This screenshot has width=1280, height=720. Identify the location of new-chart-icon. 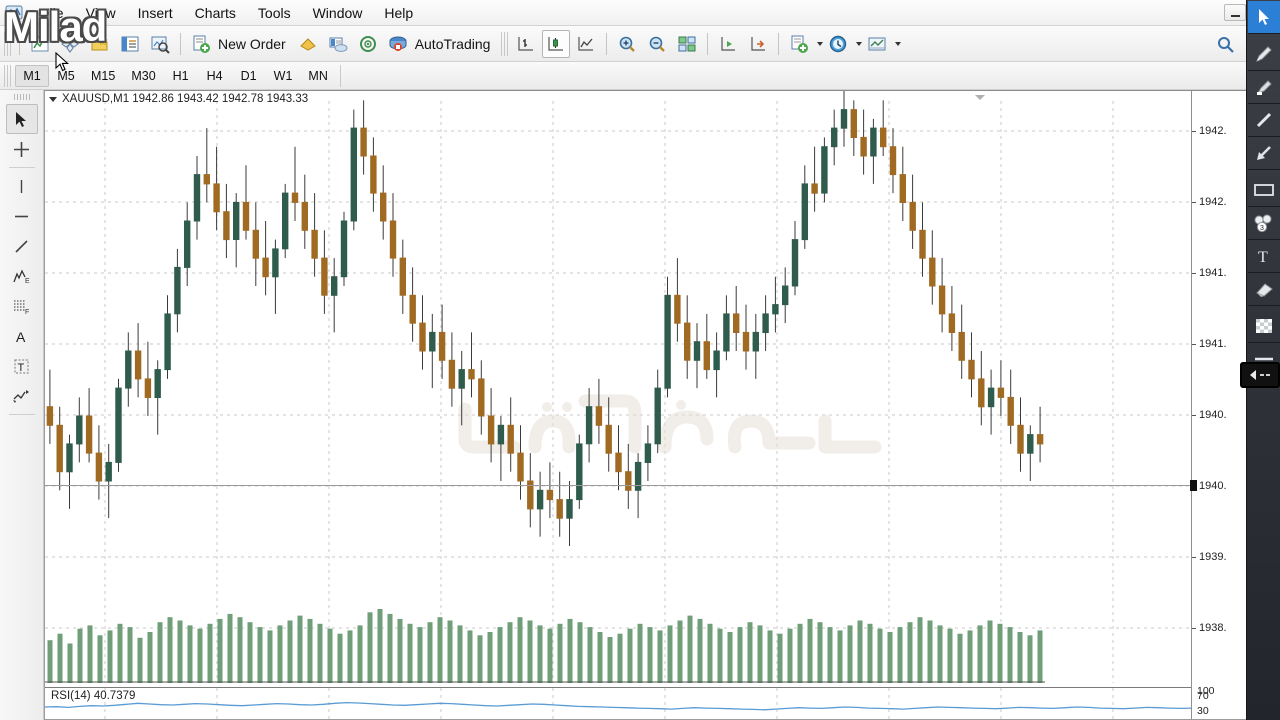
(40, 44).